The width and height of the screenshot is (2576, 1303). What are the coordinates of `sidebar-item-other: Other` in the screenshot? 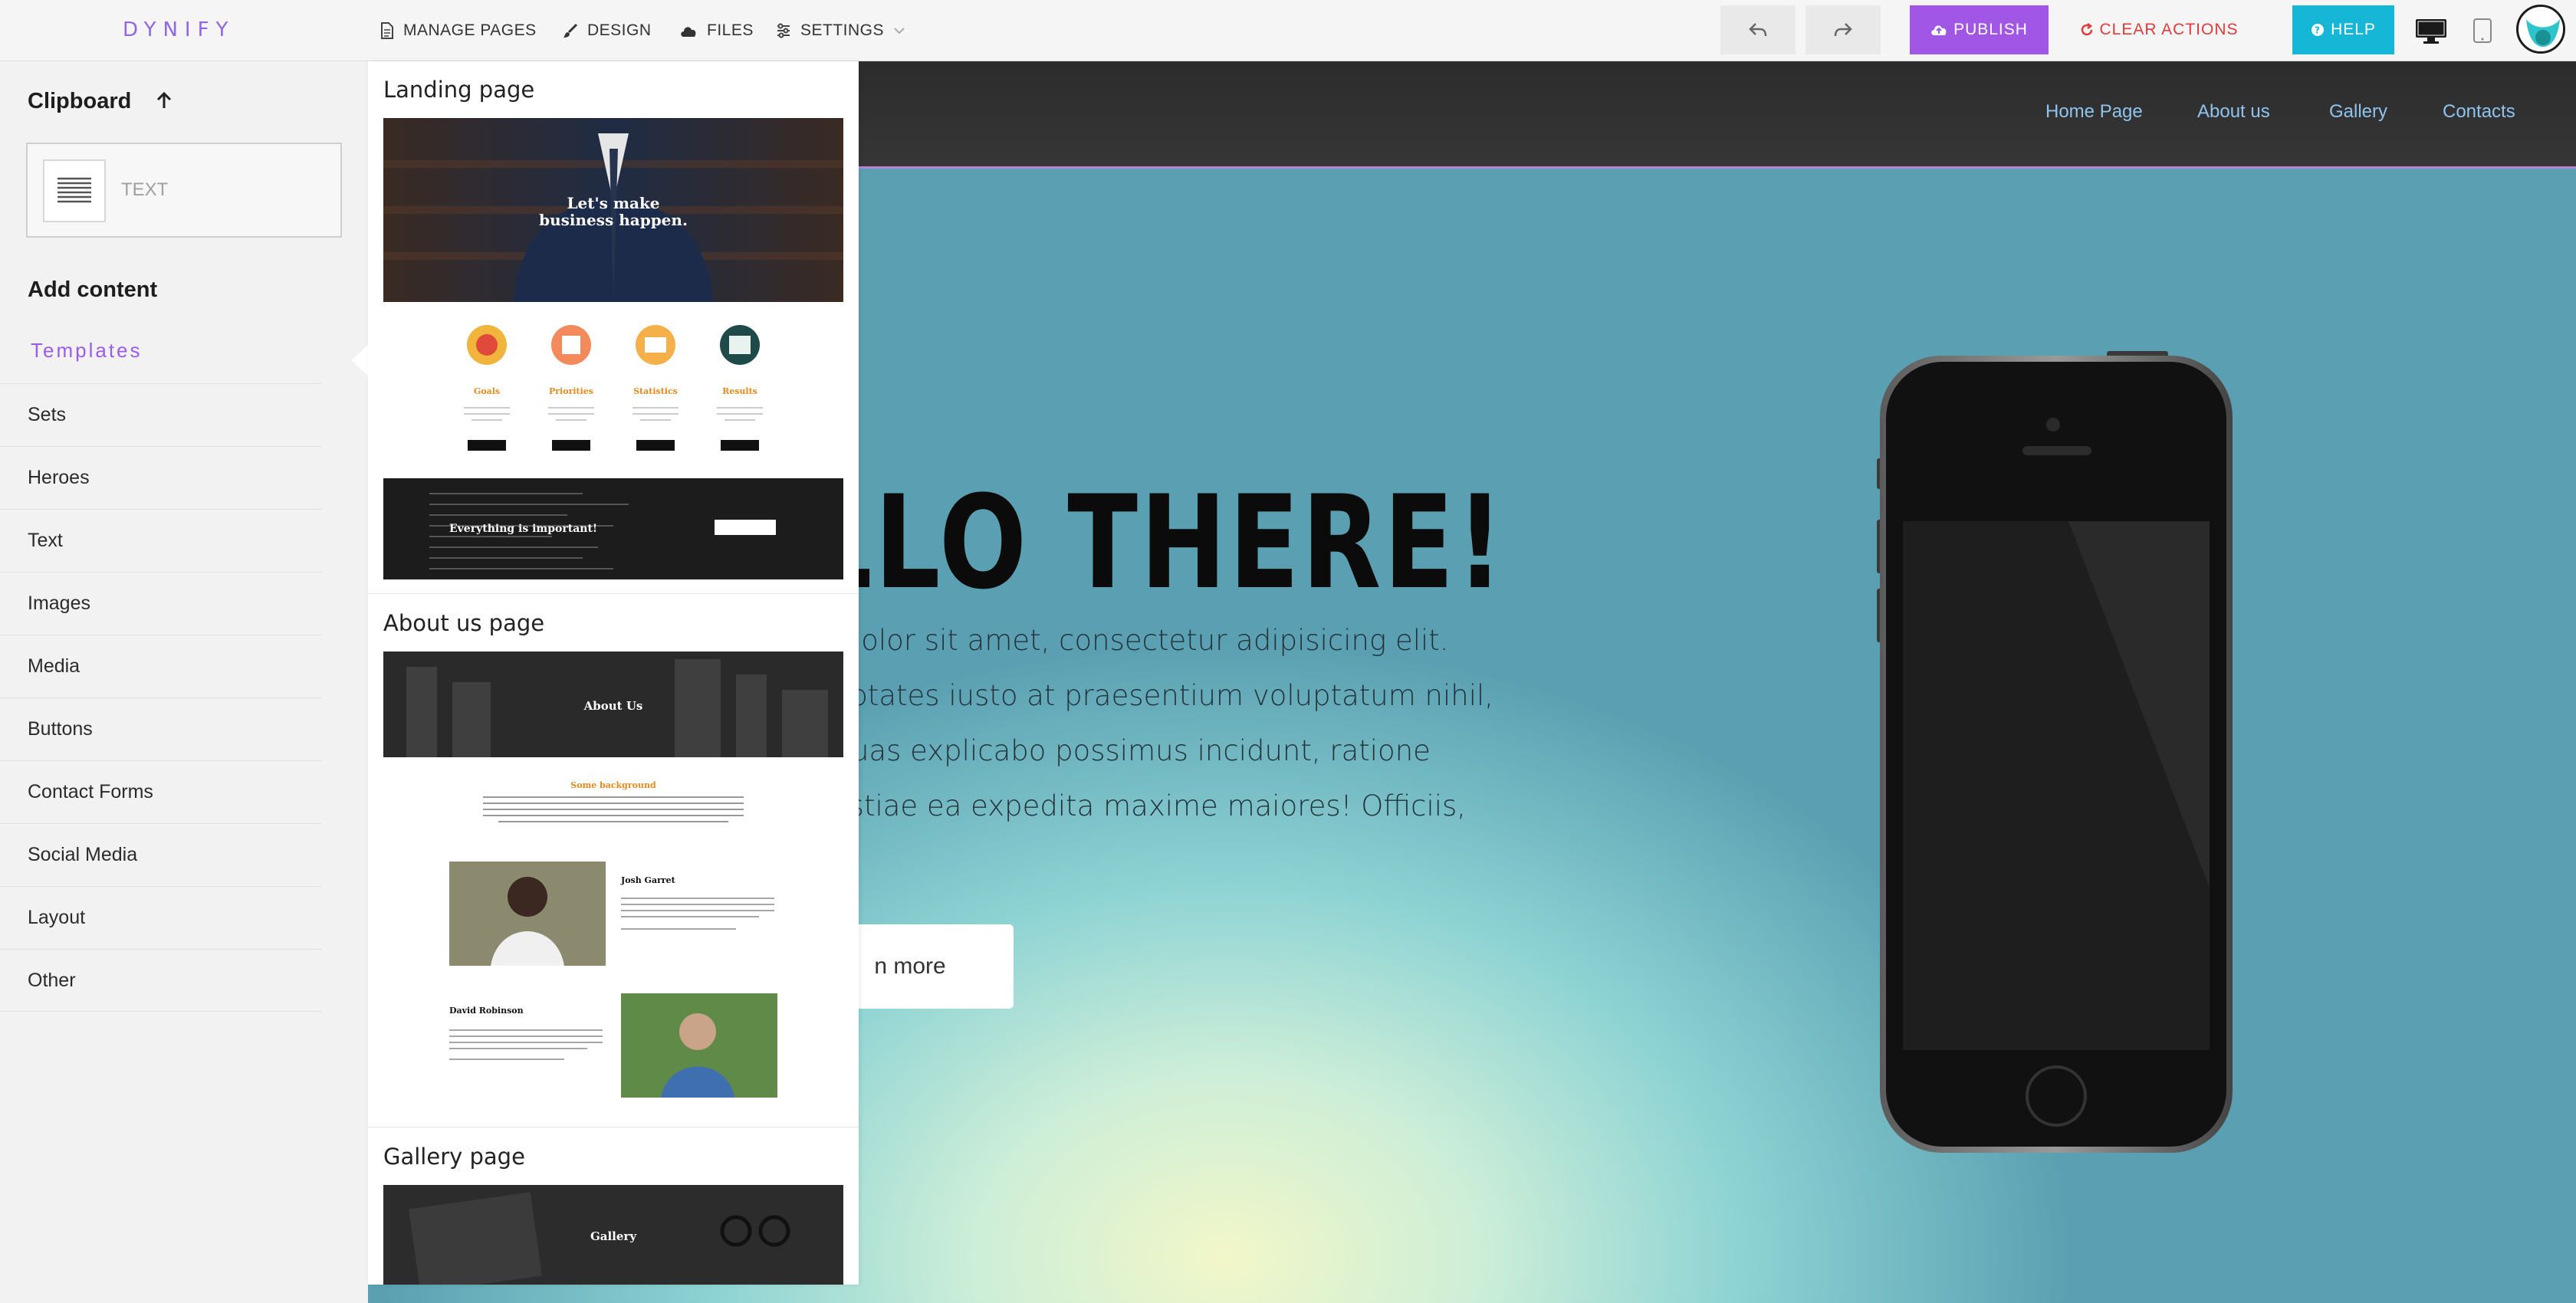 It's located at (161, 980).